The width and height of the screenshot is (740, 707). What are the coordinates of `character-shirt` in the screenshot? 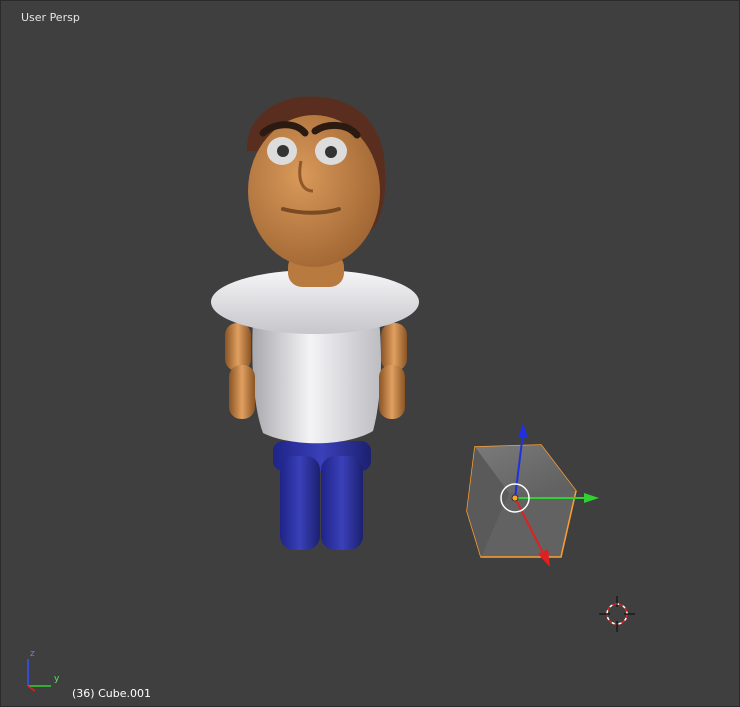 It's located at (316, 381).